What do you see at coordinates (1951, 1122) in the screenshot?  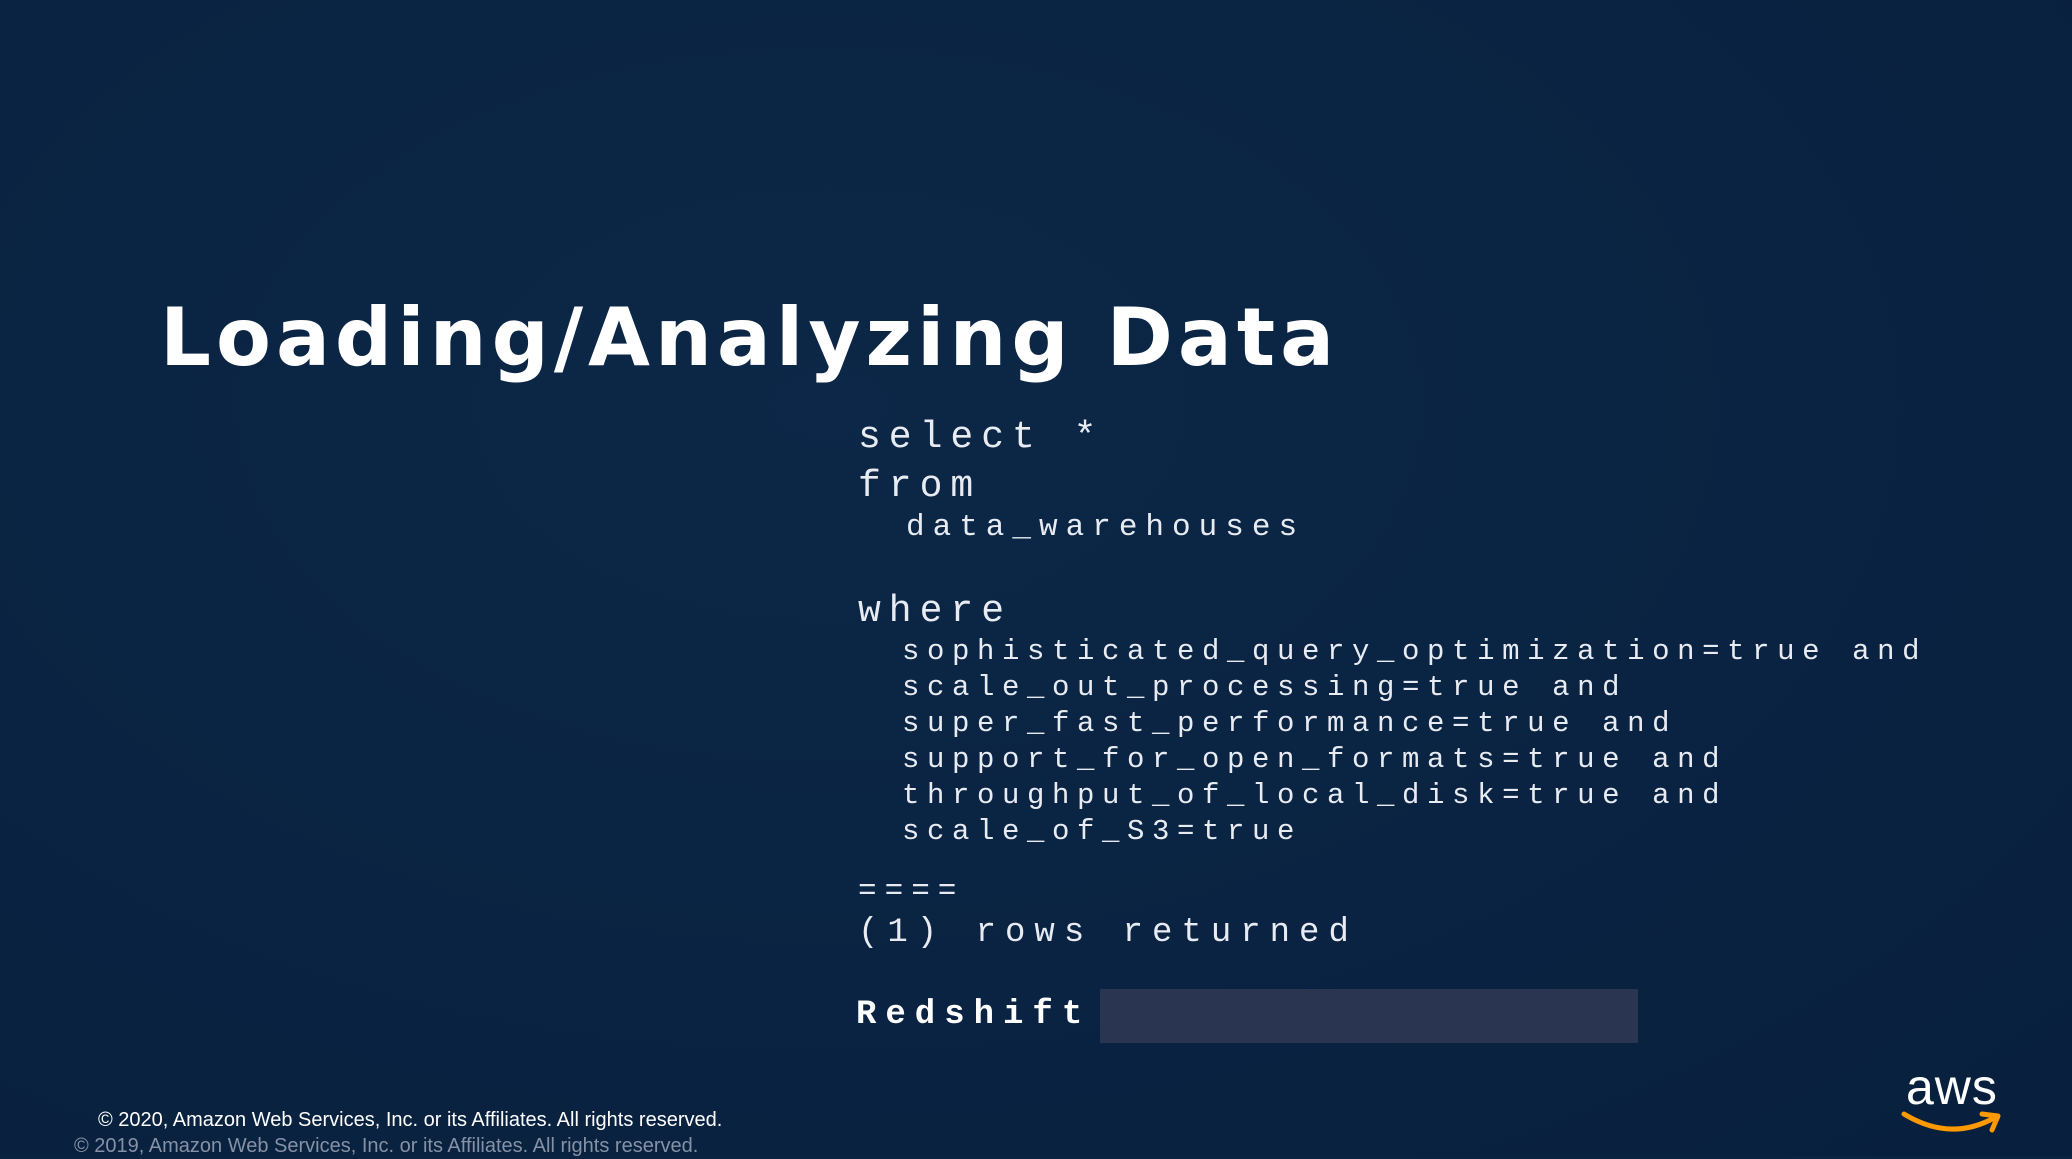 I see `aws-smile-arrow-icon` at bounding box center [1951, 1122].